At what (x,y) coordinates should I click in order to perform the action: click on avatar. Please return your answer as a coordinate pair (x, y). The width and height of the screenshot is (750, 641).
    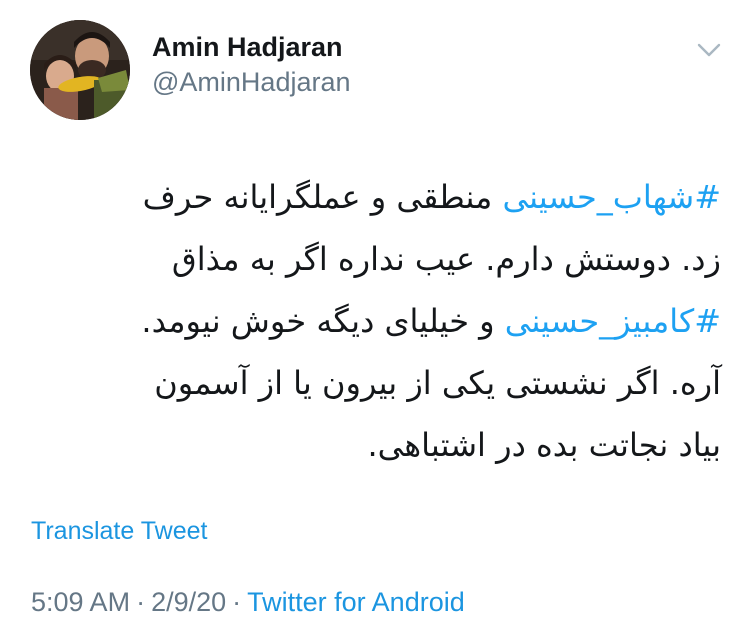
    Looking at the image, I should click on (80, 70).